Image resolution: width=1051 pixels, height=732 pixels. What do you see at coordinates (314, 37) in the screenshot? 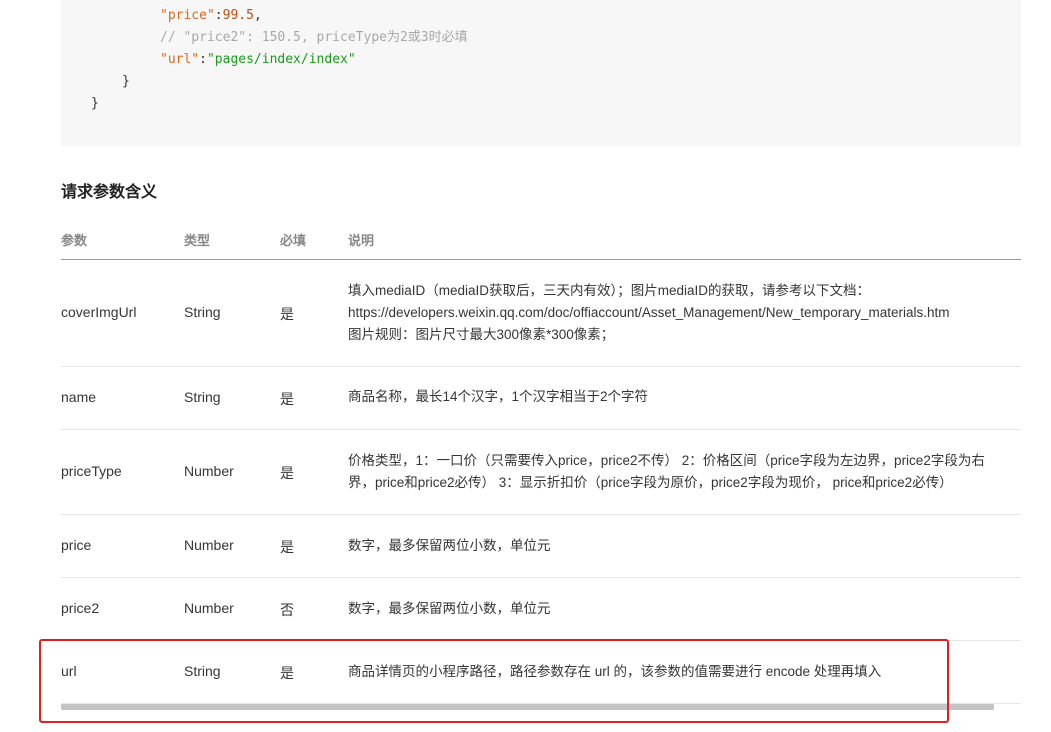
I see `code-comment: // "price2": 150.5, priceType为2或3时必填` at bounding box center [314, 37].